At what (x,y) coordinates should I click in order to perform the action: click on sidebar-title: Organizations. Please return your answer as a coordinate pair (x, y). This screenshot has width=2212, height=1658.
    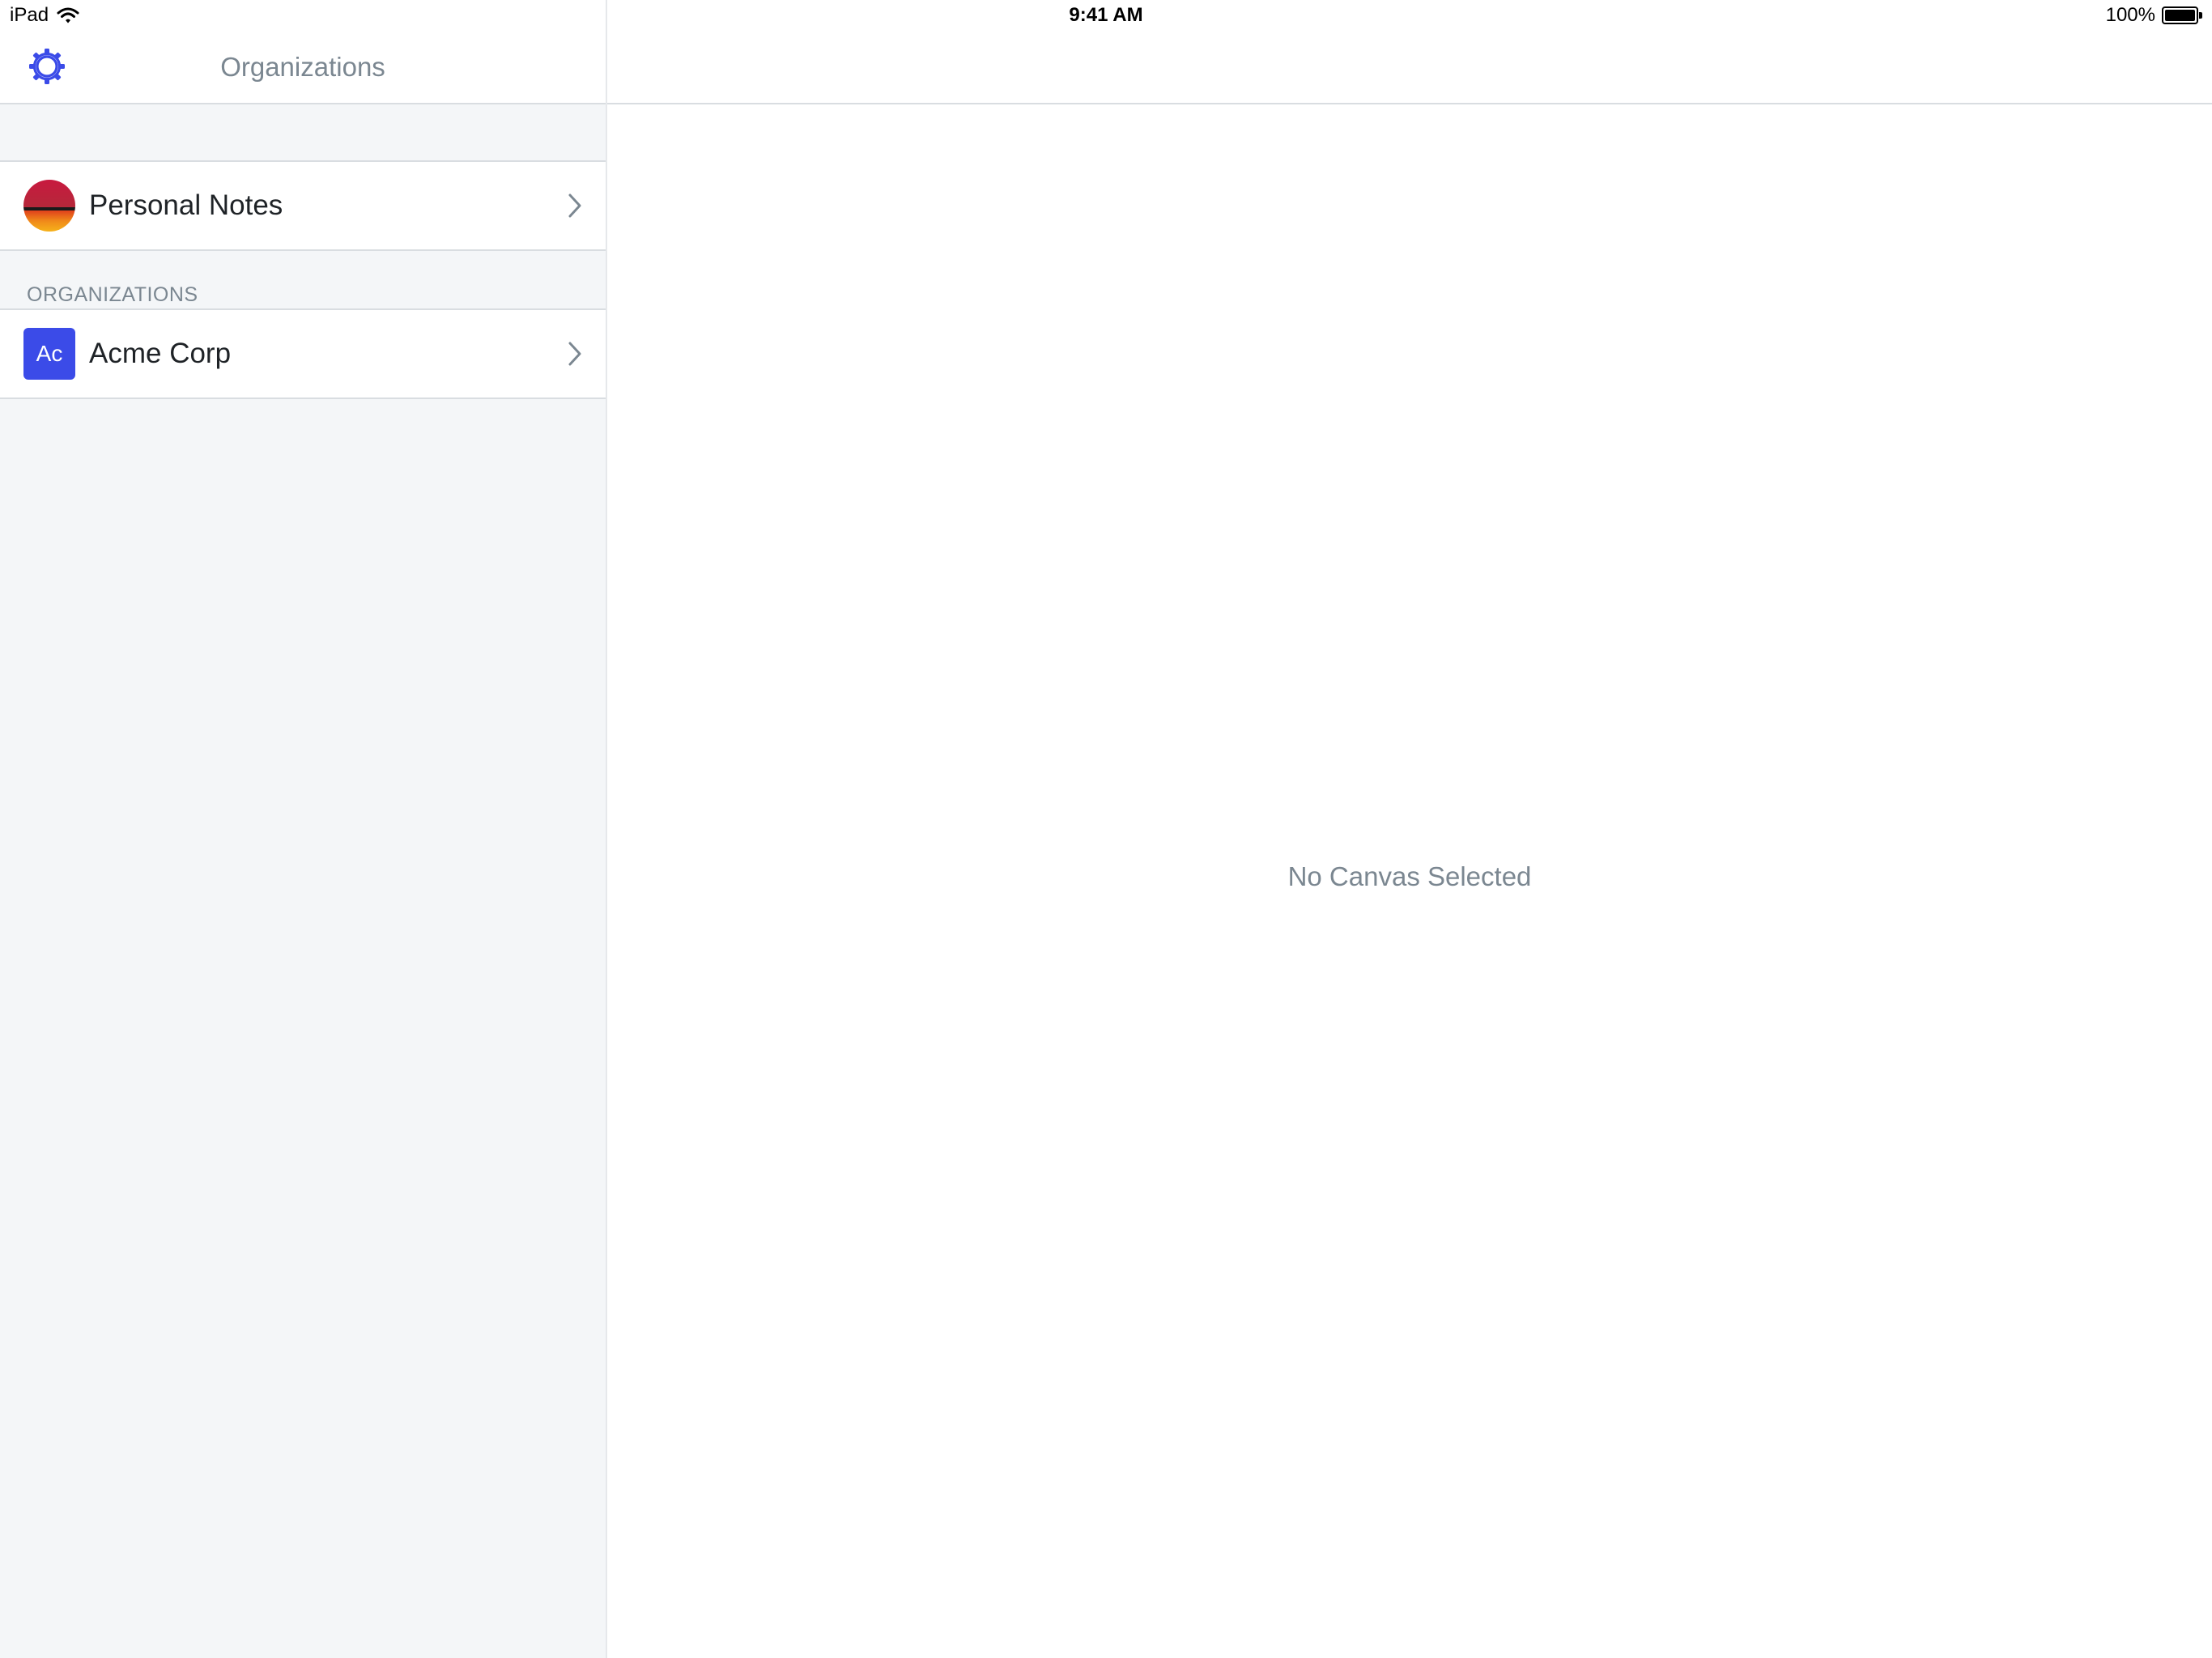
    Looking at the image, I should click on (303, 67).